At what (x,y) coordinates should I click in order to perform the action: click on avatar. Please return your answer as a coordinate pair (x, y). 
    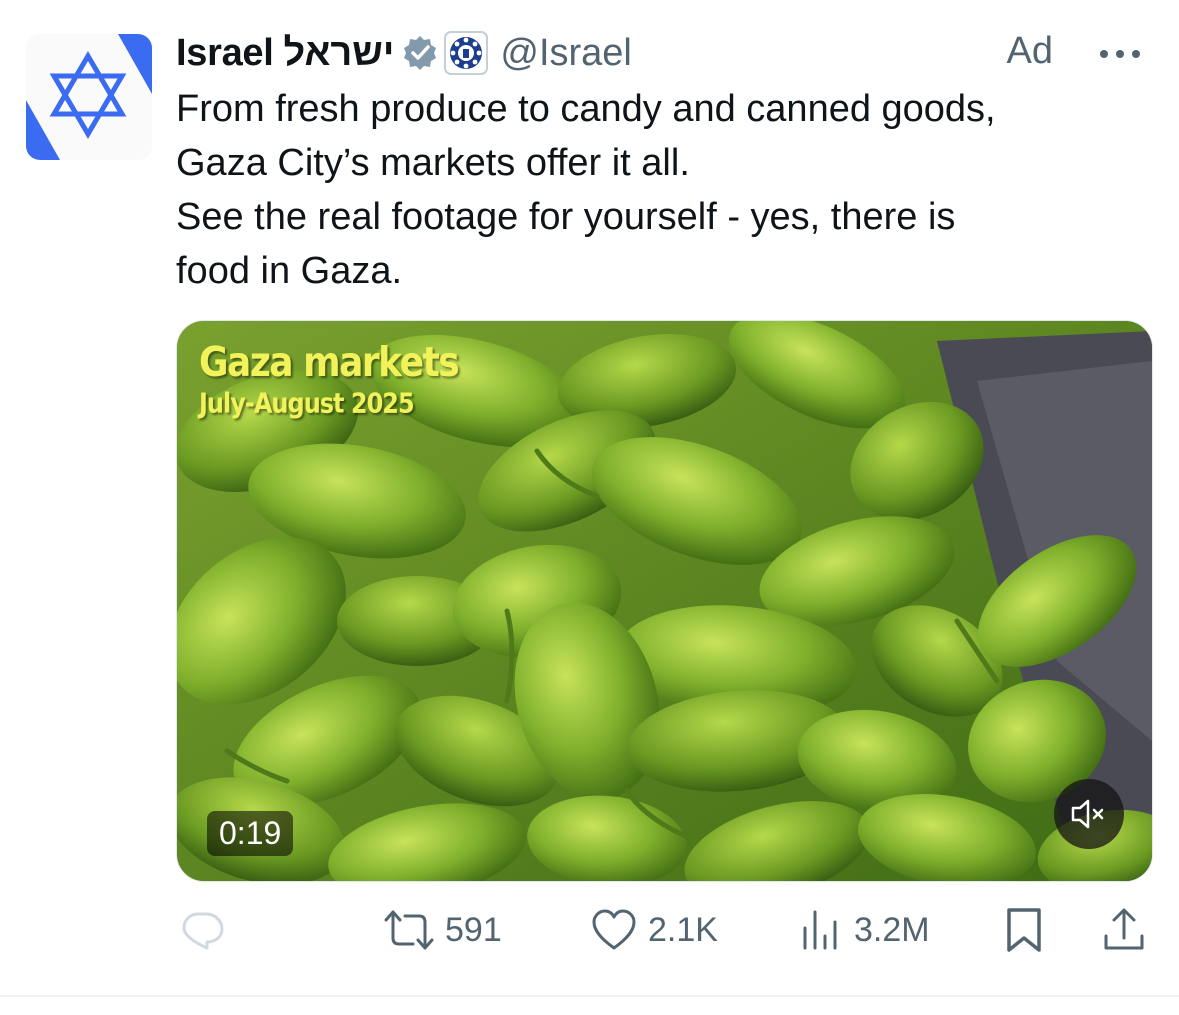
    Looking at the image, I should click on (89, 97).